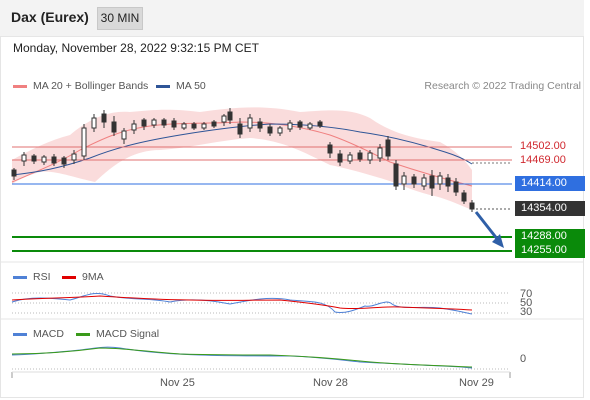  I want to click on rsi-swatch, so click(20, 277).